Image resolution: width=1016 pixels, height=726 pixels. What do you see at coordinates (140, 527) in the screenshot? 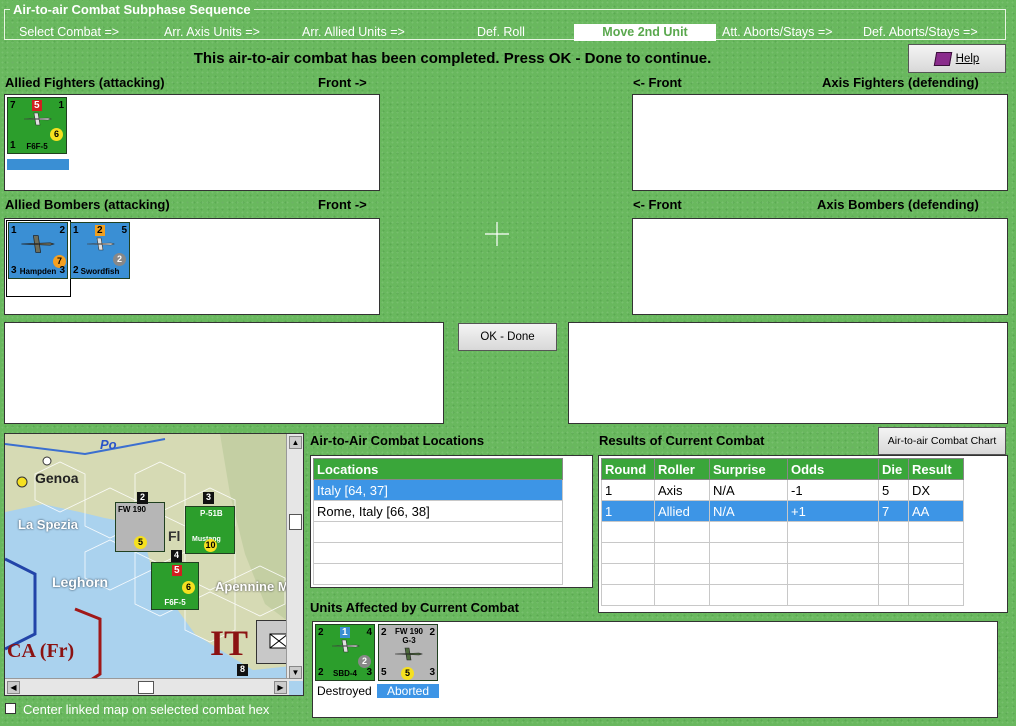
I see `map-unit-fw190: FW 190 5` at bounding box center [140, 527].